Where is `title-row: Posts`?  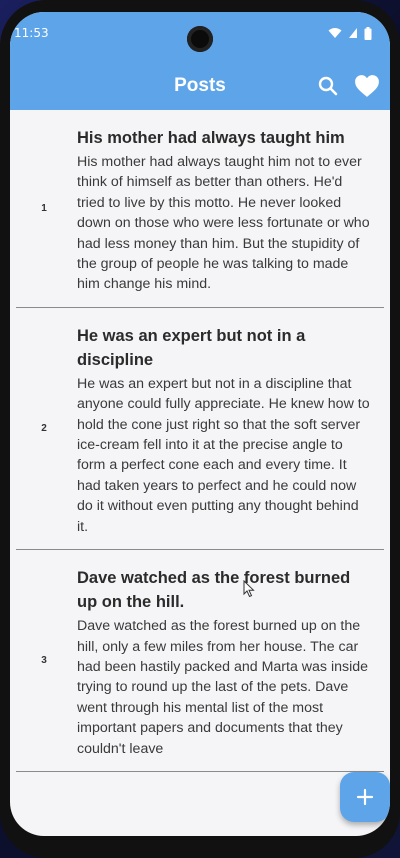 title-row: Posts is located at coordinates (200, 86).